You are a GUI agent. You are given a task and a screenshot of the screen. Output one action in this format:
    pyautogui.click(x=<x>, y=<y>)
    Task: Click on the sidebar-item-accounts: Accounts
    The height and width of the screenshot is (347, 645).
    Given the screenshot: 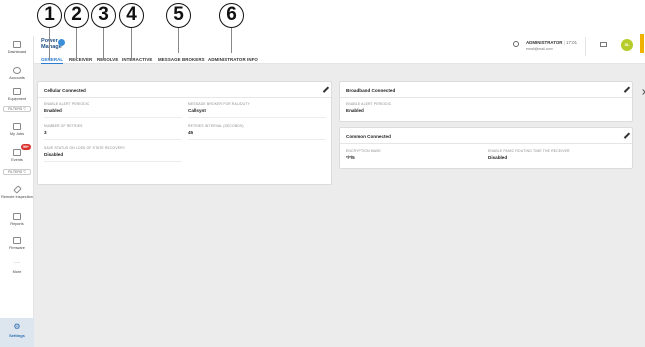 What is the action you would take?
    pyautogui.click(x=17, y=74)
    